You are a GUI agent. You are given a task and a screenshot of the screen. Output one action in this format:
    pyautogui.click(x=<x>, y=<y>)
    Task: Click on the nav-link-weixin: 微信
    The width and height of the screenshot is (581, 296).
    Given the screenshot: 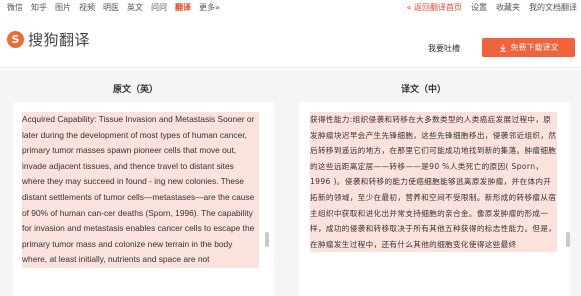 What is the action you would take?
    pyautogui.click(x=15, y=7)
    